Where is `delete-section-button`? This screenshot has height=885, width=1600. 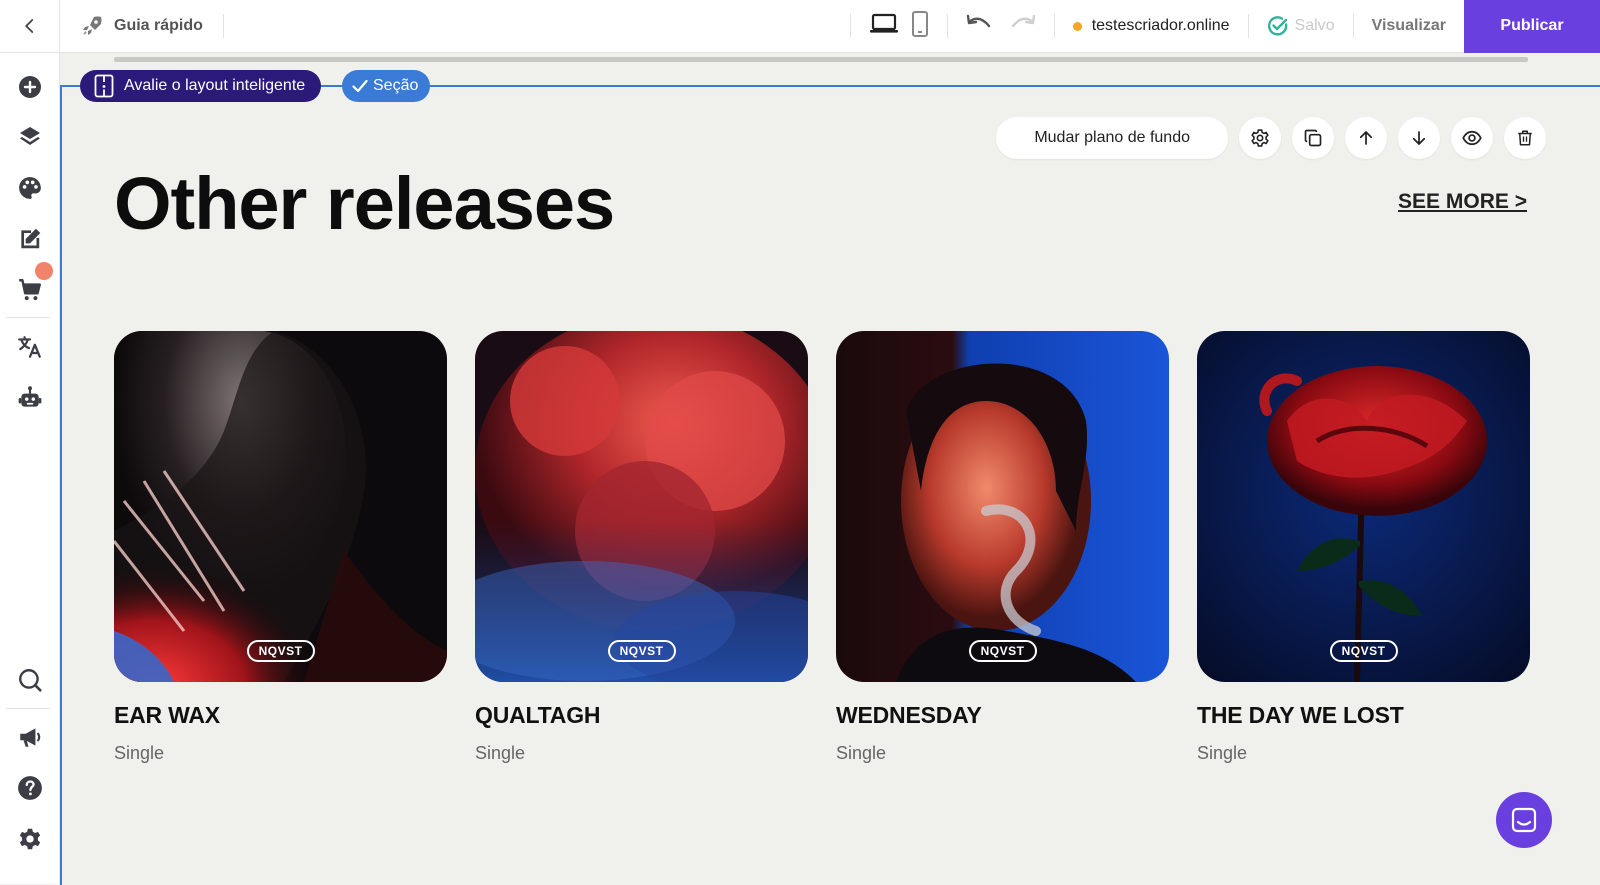
delete-section-button is located at coordinates (1525, 138).